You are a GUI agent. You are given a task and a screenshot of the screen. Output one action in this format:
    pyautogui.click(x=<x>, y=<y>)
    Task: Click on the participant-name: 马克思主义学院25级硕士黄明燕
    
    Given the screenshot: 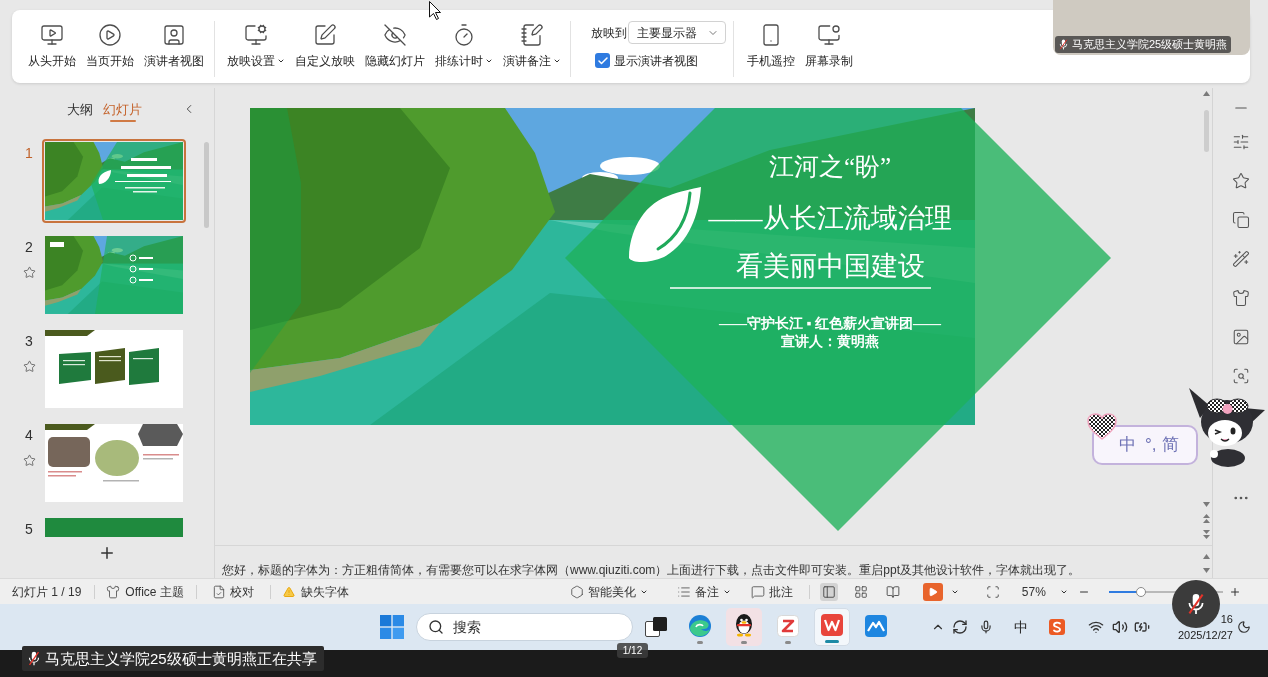 What is the action you would take?
    pyautogui.click(x=1150, y=44)
    